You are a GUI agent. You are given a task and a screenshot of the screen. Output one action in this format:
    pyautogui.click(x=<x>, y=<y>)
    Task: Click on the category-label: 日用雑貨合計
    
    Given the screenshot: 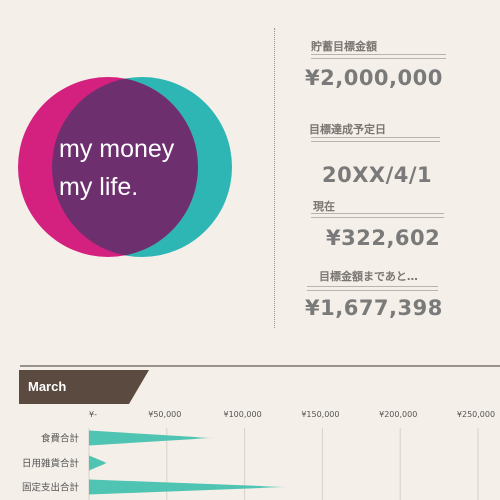 What is the action you would take?
    pyautogui.click(x=51, y=464)
    